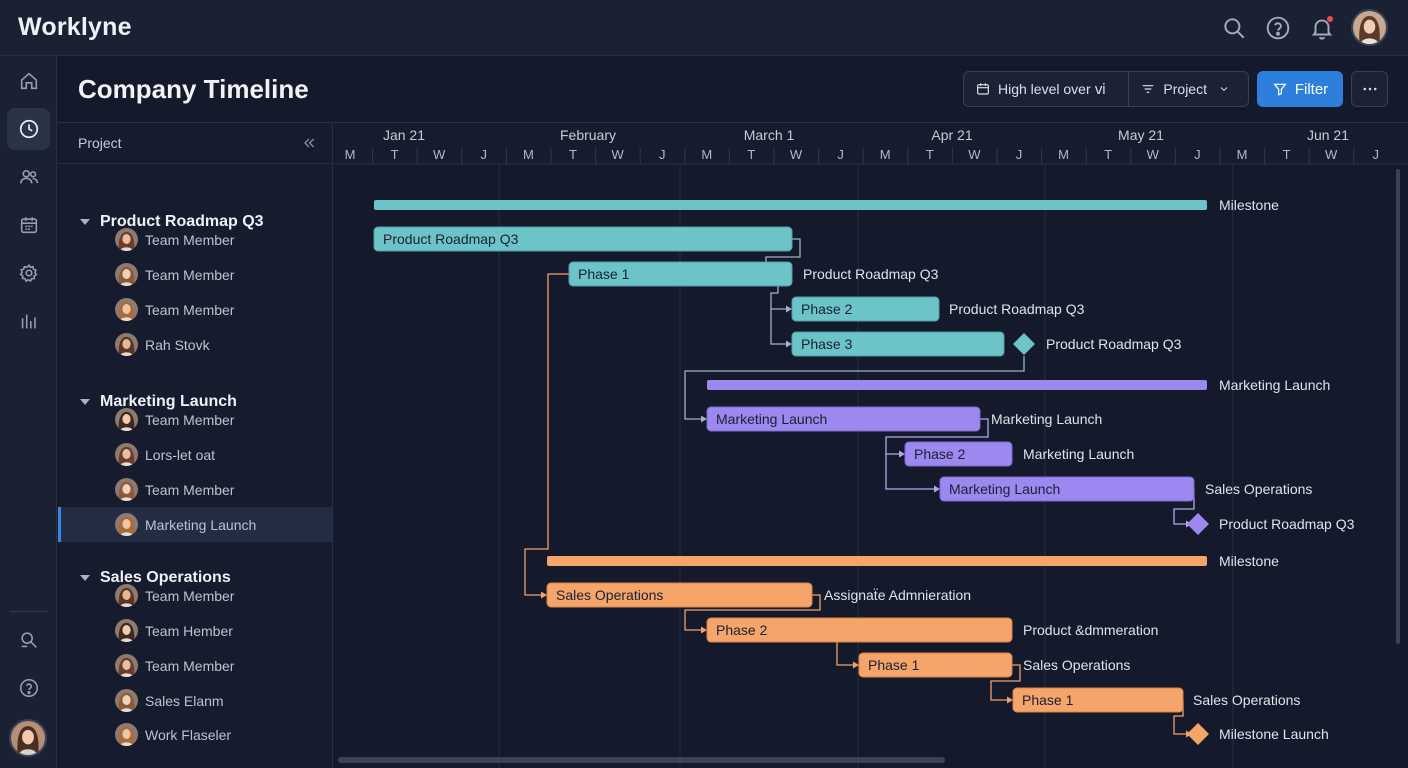 The image size is (1408, 768). What do you see at coordinates (1141, 135) in the screenshot?
I see `month-label: May 21` at bounding box center [1141, 135].